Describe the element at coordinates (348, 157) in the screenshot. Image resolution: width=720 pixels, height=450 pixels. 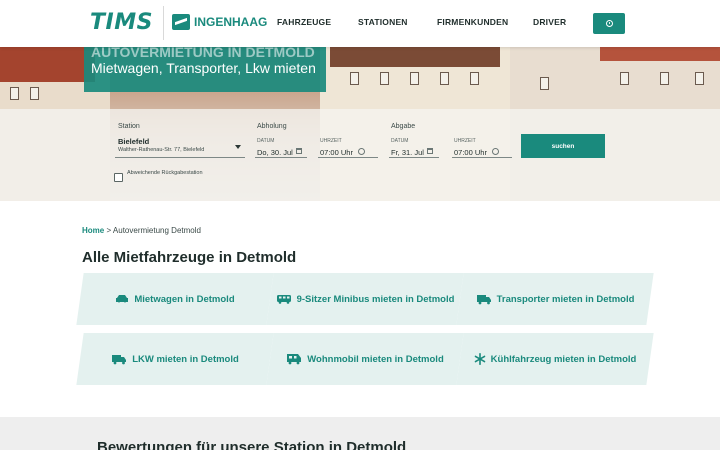
I see `pickup-time-underline` at that location.